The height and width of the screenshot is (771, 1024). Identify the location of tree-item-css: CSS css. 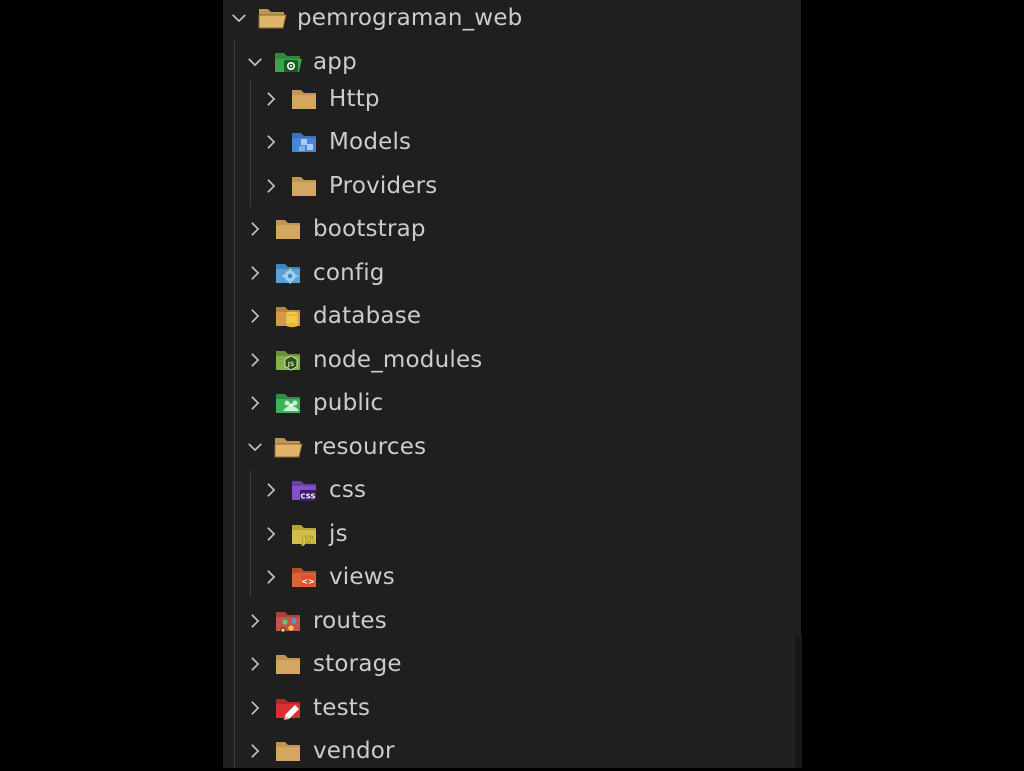
(508, 490).